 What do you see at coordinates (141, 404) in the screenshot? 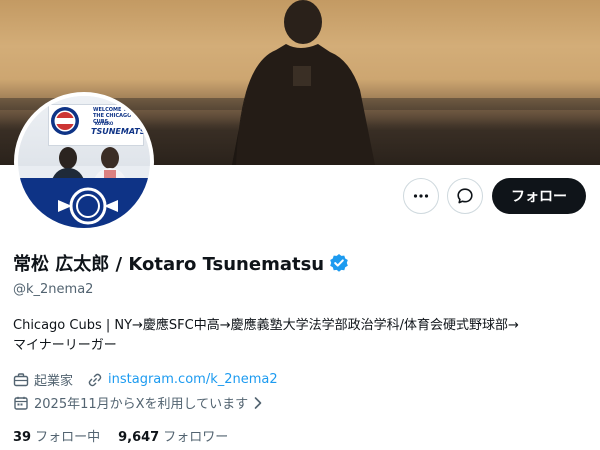
I see `join-date-text: 2025年11月からXを利用しています` at bounding box center [141, 404].